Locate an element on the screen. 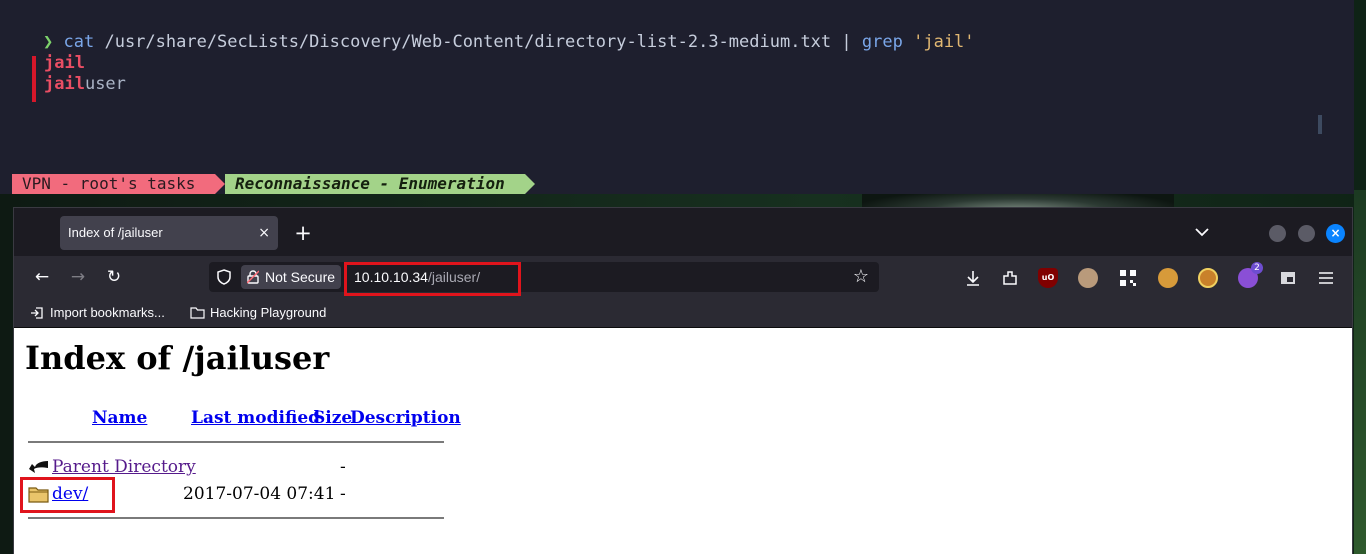 This screenshot has width=1366, height=554. site-security-button: Not Secure is located at coordinates (291, 277).